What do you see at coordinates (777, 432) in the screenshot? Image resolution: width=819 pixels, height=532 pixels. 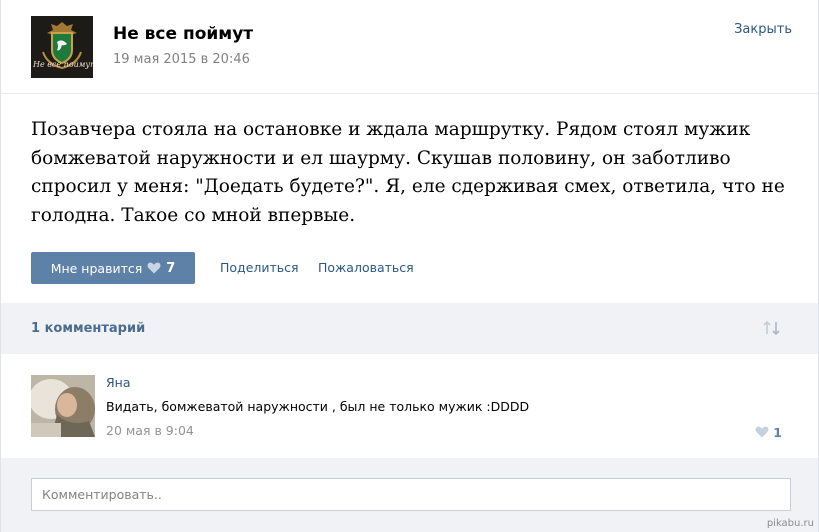 I see `comment-like-count: 1` at bounding box center [777, 432].